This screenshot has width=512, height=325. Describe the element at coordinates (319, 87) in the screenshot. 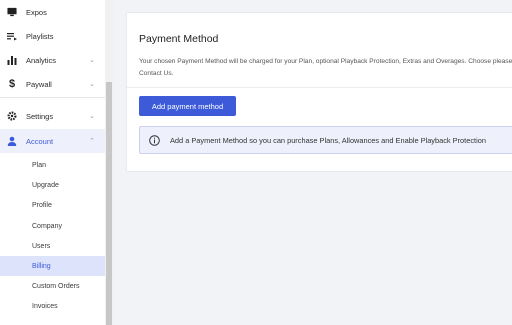

I see `card-divider` at that location.